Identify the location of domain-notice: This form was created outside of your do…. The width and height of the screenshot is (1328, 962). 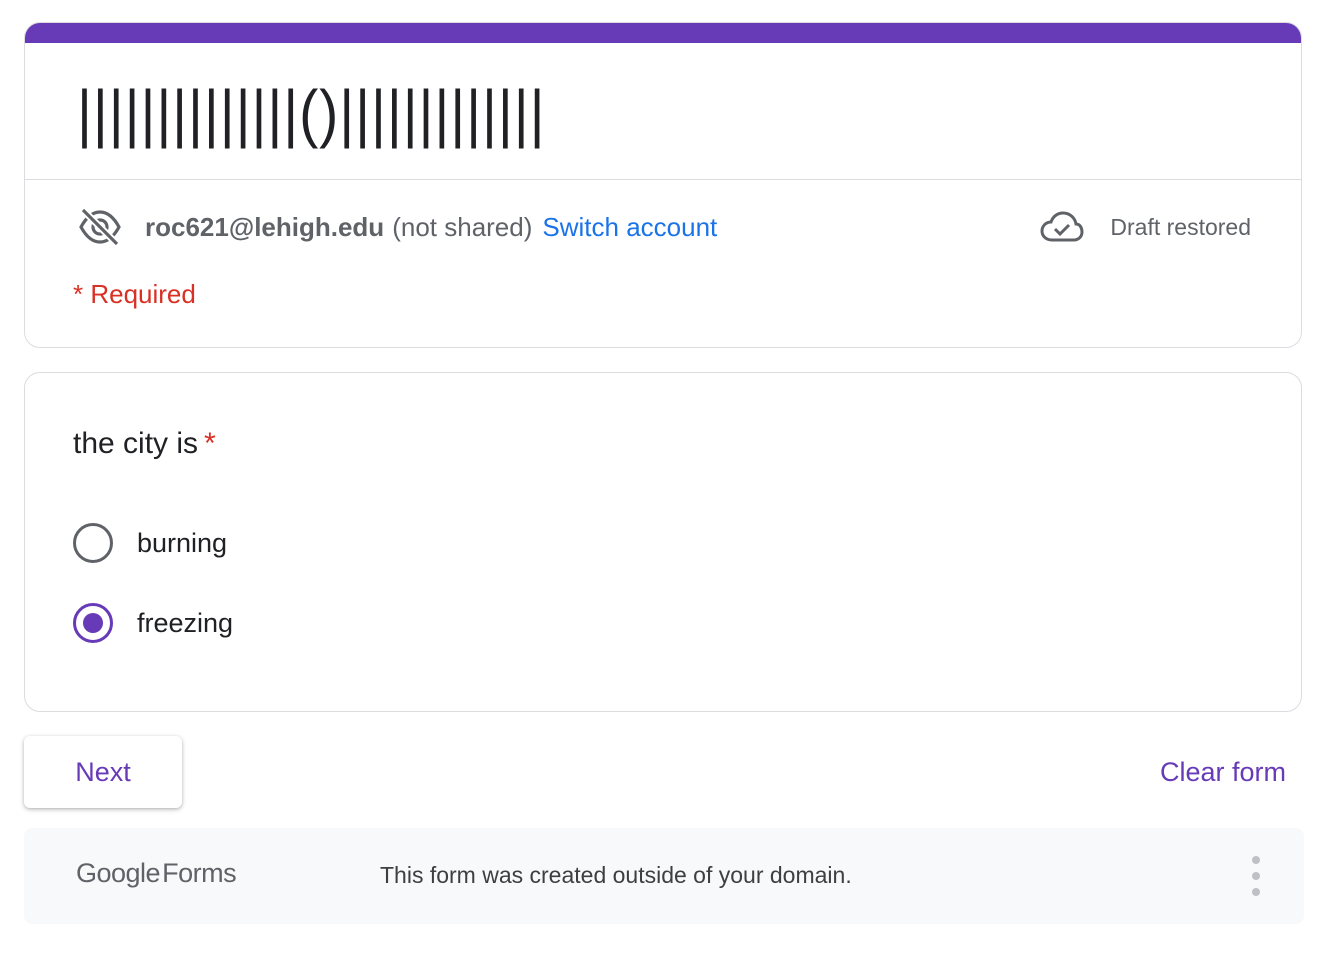
(616, 875).